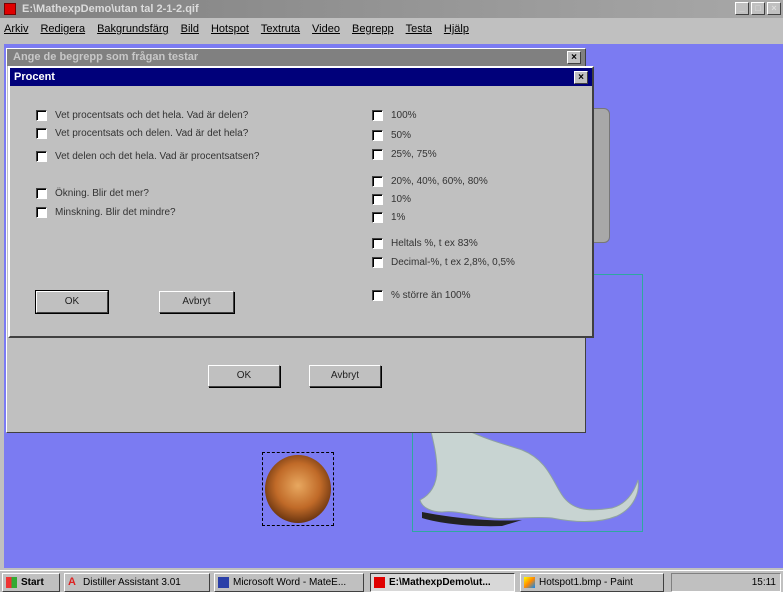 The height and width of the screenshot is (592, 783). I want to click on percent-ok-button: OK, so click(72, 302).